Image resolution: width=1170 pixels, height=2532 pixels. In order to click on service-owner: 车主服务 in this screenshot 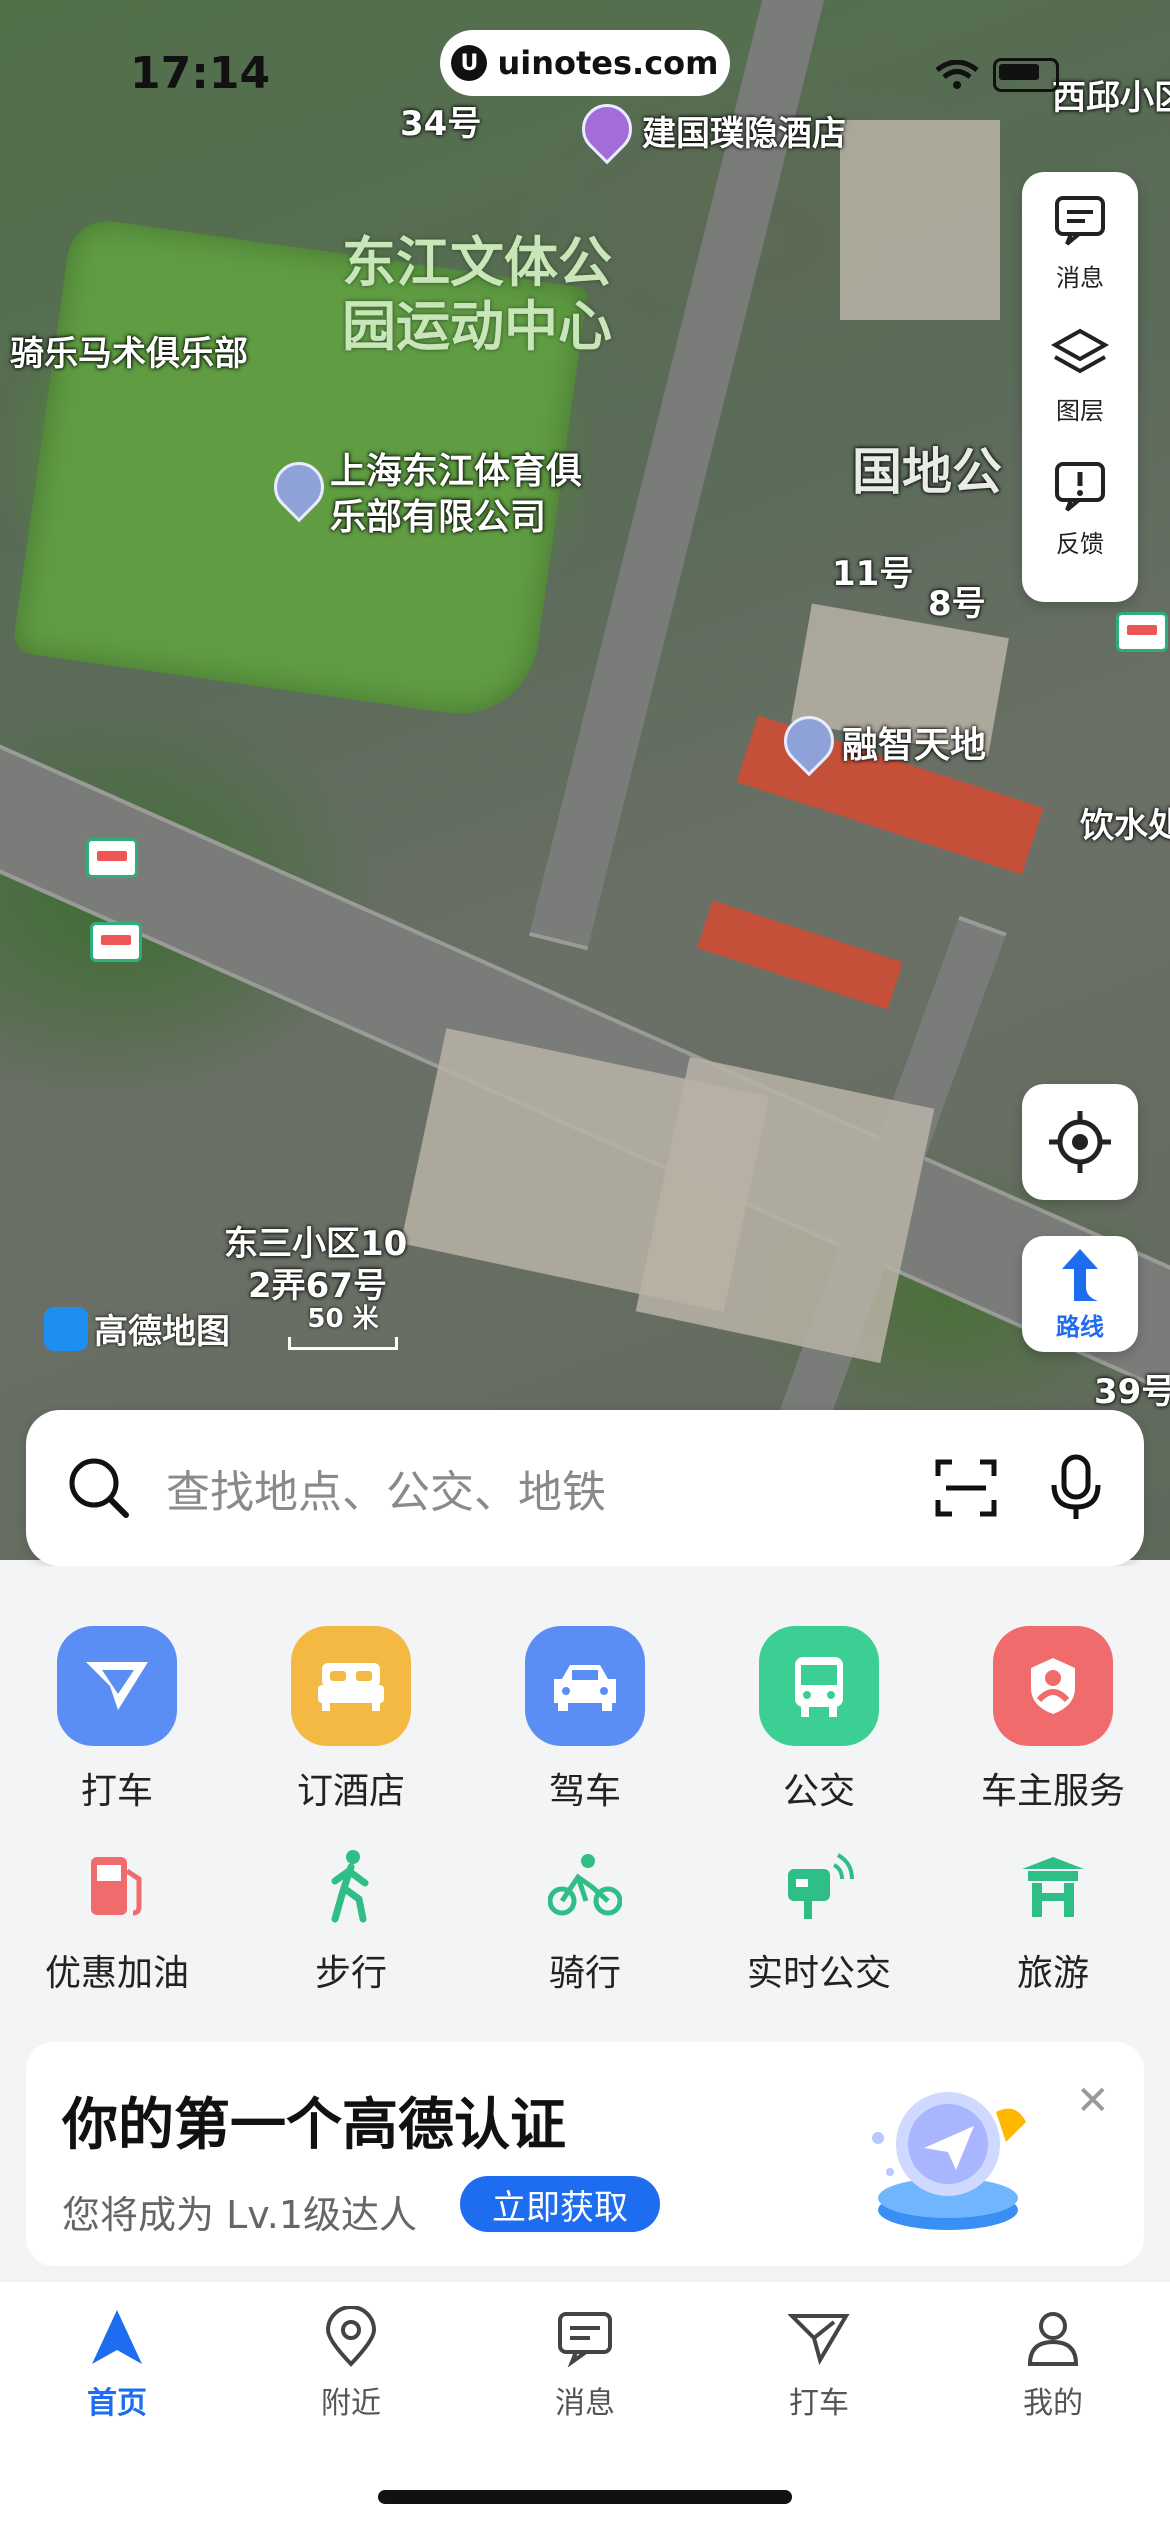, I will do `click(1053, 1720)`.